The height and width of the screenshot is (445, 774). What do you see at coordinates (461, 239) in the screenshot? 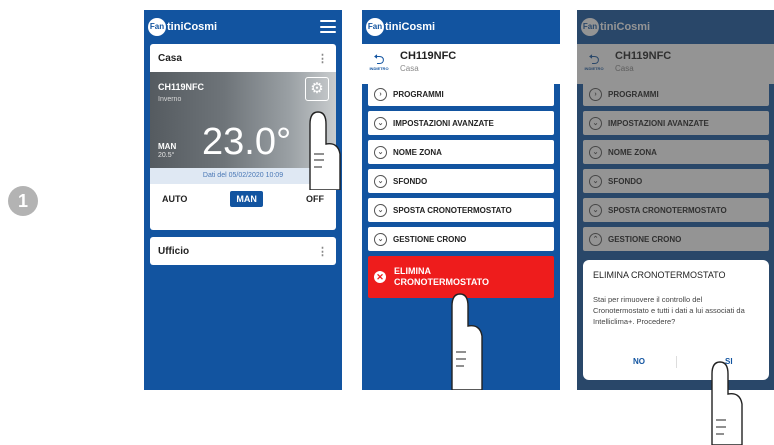
I see `menu-item-gestione-crono: ⌄ GESTIONE CRONO` at bounding box center [461, 239].